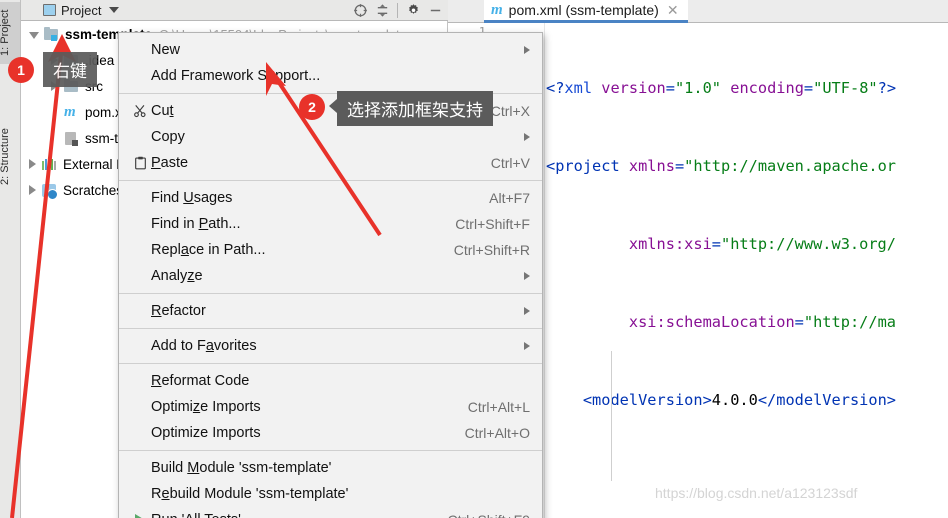 Image resolution: width=948 pixels, height=518 pixels. Describe the element at coordinates (200, 381) in the screenshot. I see `menu-item-label: Reformat Code` at that location.